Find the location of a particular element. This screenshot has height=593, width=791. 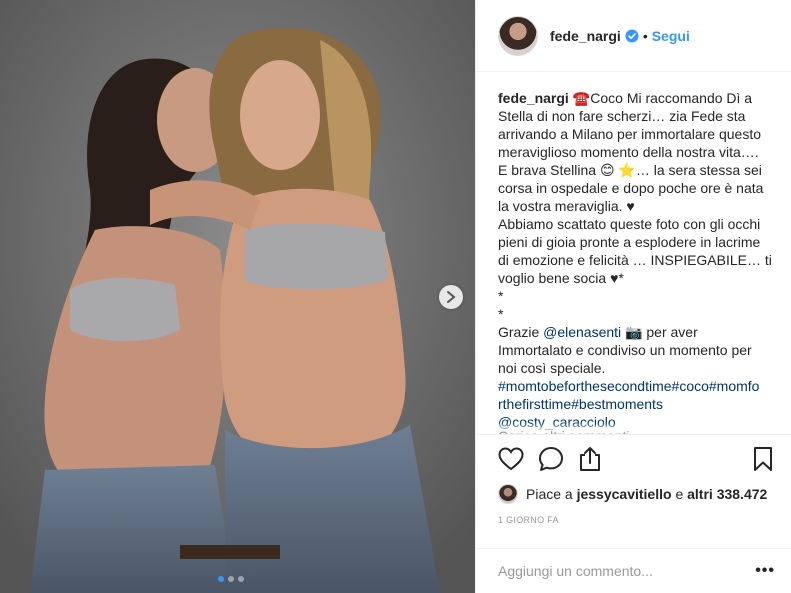

carousel-indicator is located at coordinates (231, 579).